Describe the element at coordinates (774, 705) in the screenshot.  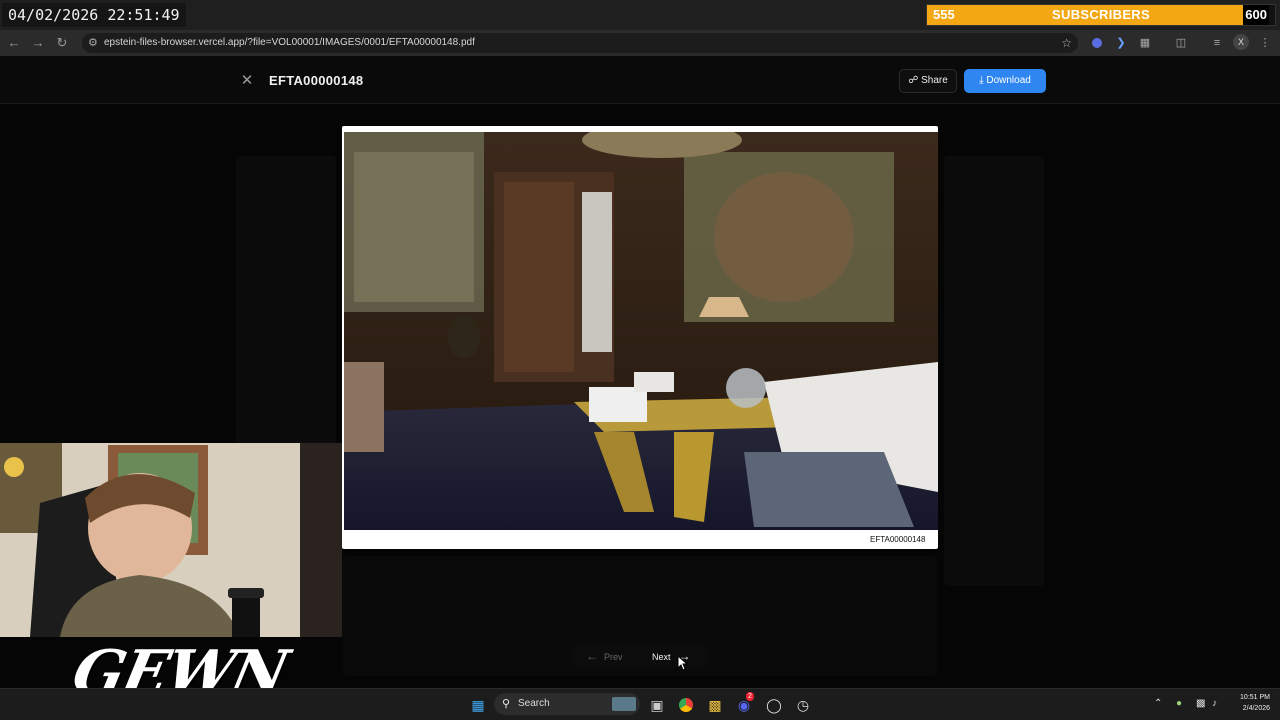
I see `obs-app-icon: ◯` at that location.